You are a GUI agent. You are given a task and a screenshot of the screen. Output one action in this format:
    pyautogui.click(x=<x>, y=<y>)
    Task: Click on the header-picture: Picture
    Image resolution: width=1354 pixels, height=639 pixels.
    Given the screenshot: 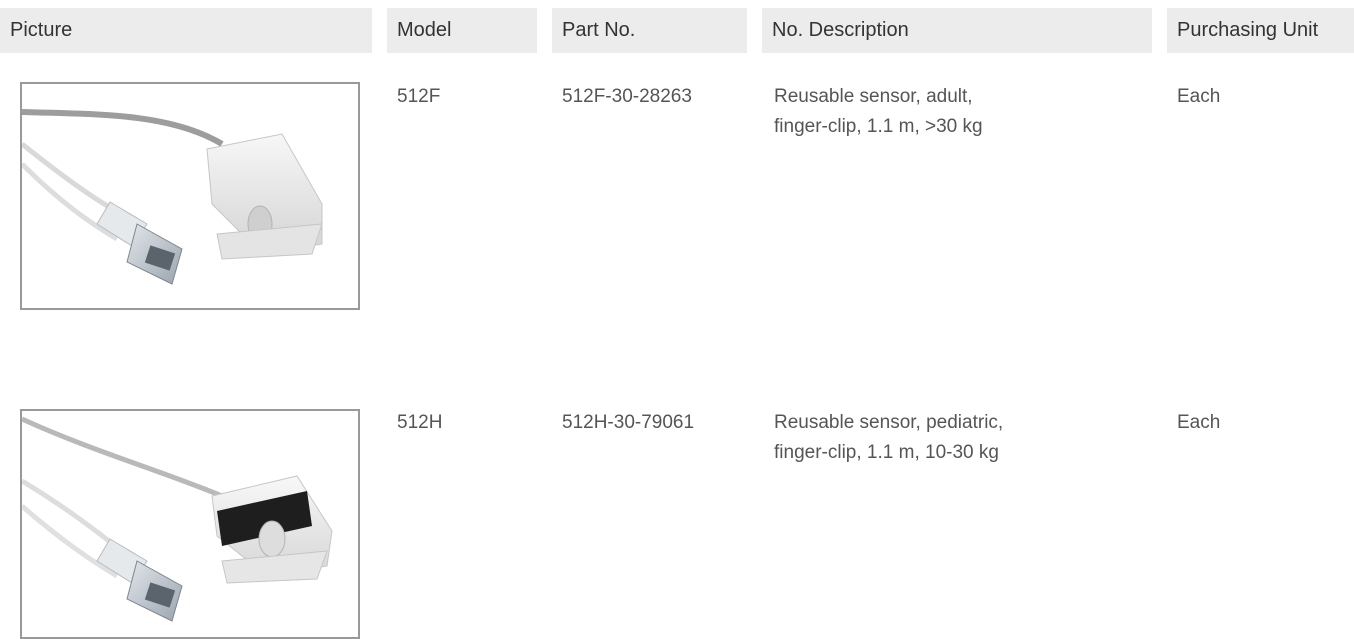 What is the action you would take?
    pyautogui.click(x=186, y=30)
    